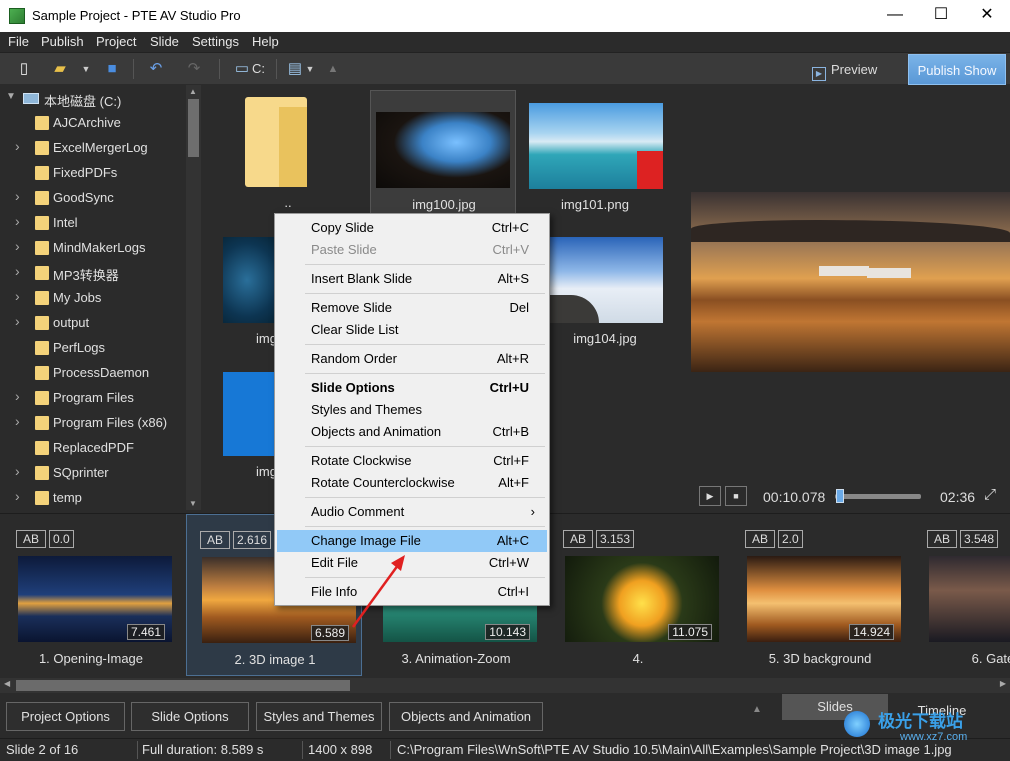 This screenshot has height=761, width=1010. What do you see at coordinates (164, 41) in the screenshot?
I see `menu-slide: Slide` at bounding box center [164, 41].